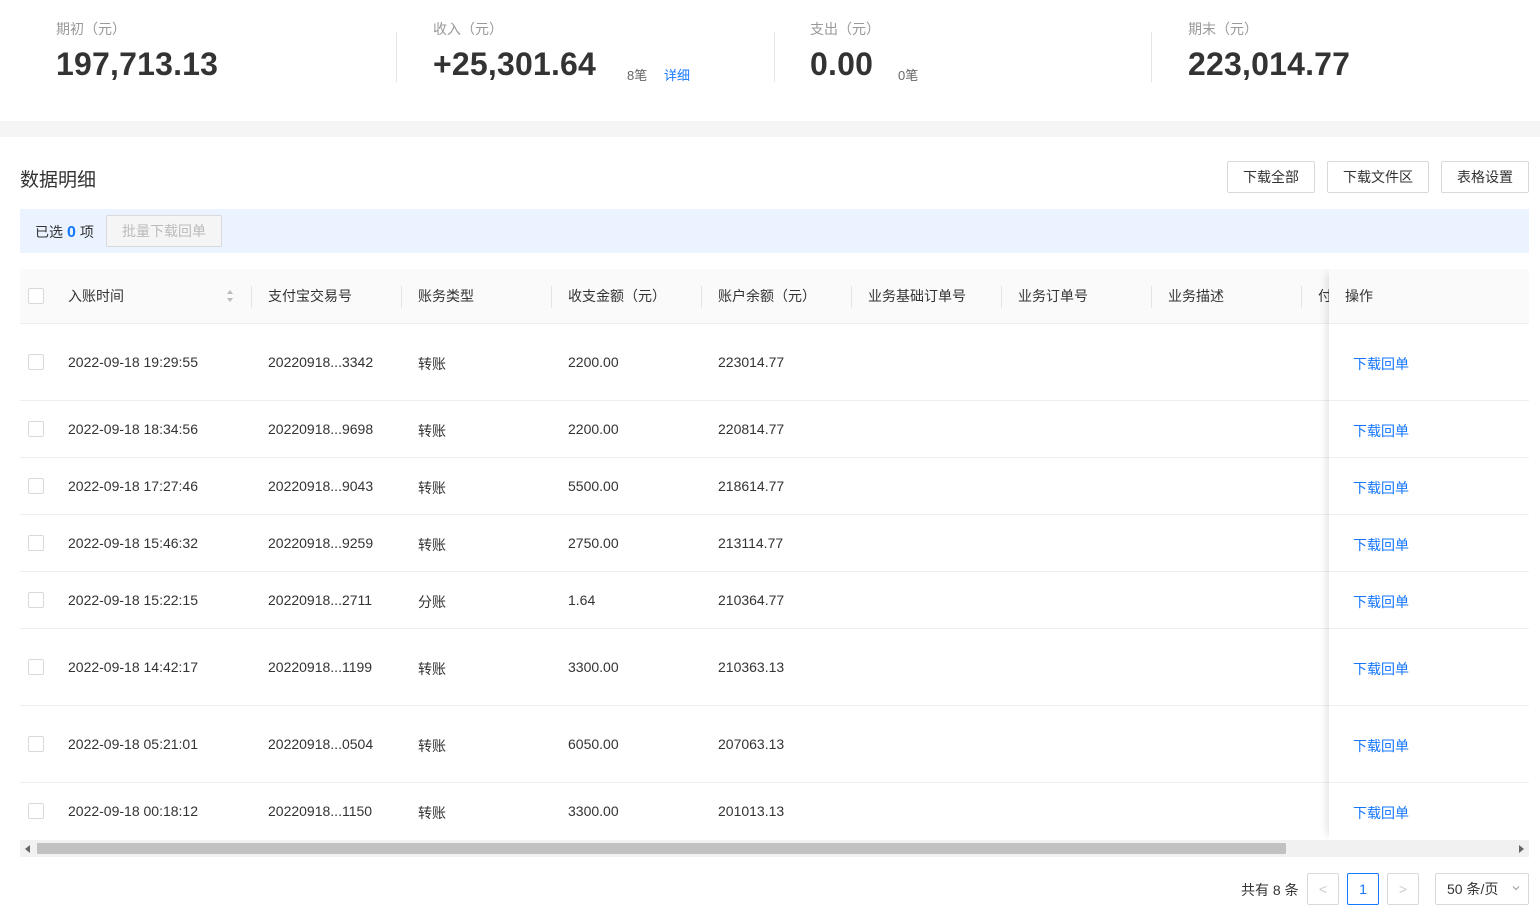 The image size is (1540, 917). Describe the element at coordinates (1429, 296) in the screenshot. I see `action-header: 操作` at that location.